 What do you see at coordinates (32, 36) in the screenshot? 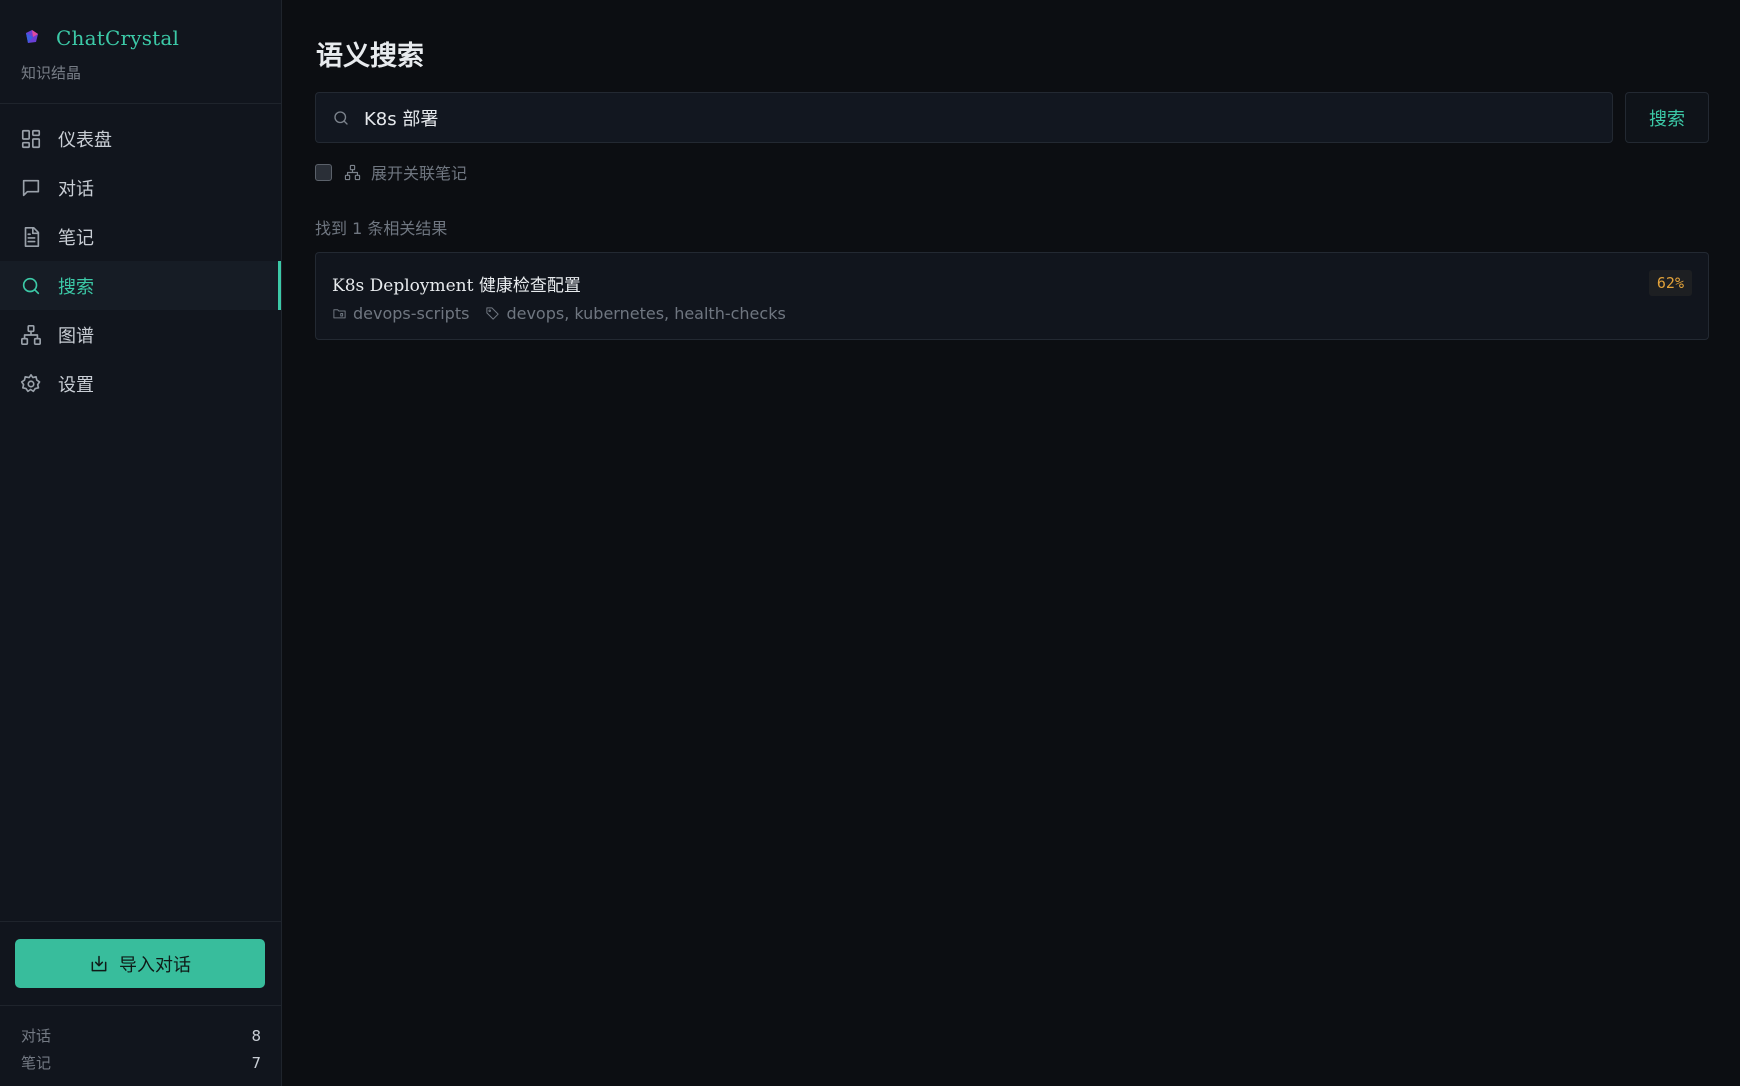
I see `crystal-logo-icon` at bounding box center [32, 36].